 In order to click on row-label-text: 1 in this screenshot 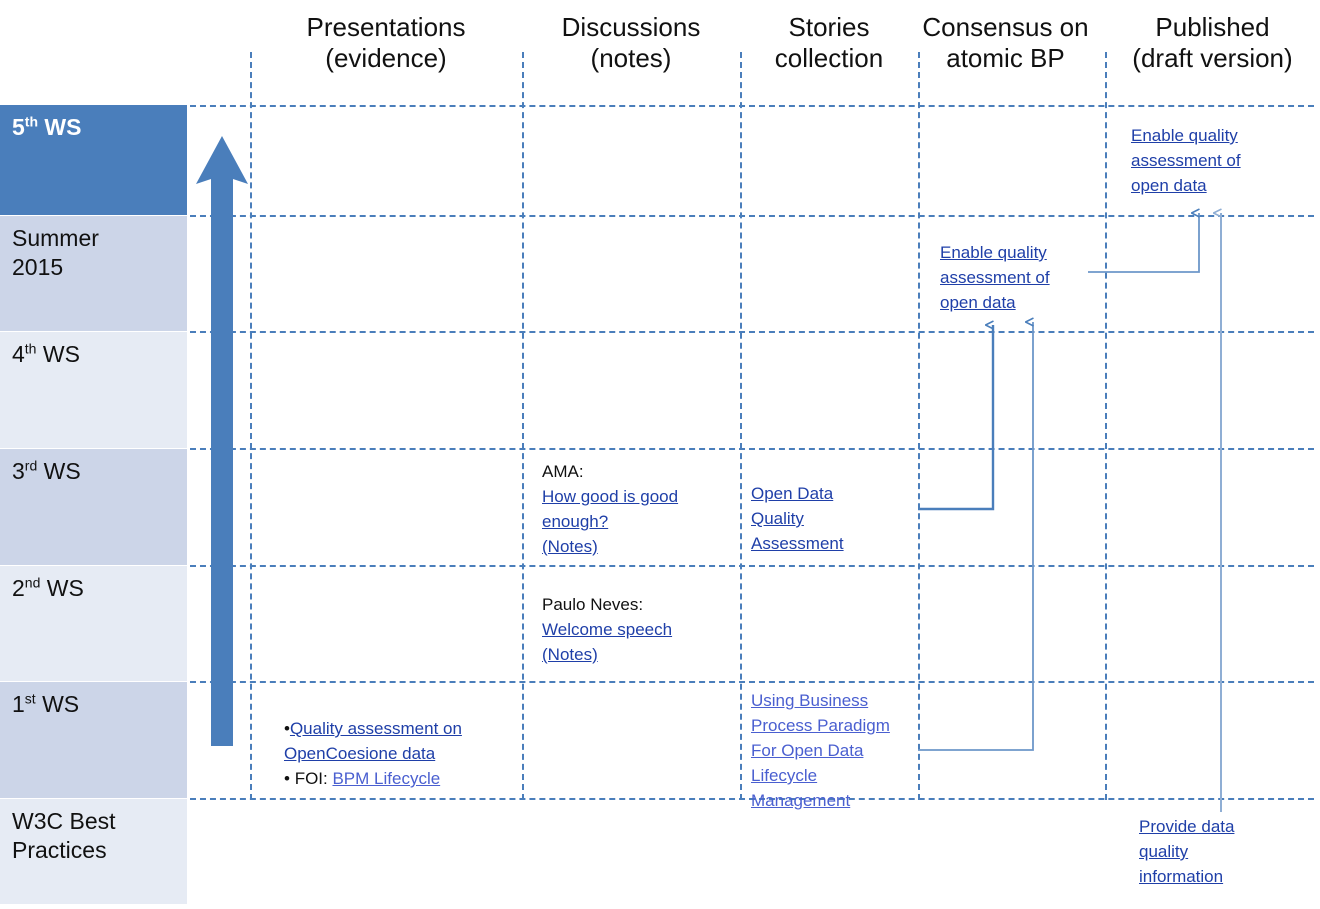, I will do `click(18, 704)`.